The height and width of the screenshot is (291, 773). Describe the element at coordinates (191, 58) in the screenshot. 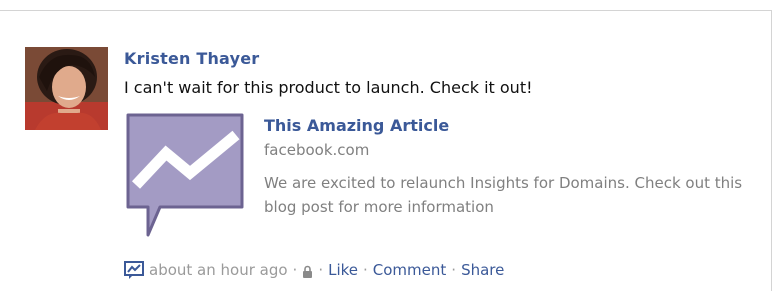

I see `author-name: Kristen Thayer` at that location.